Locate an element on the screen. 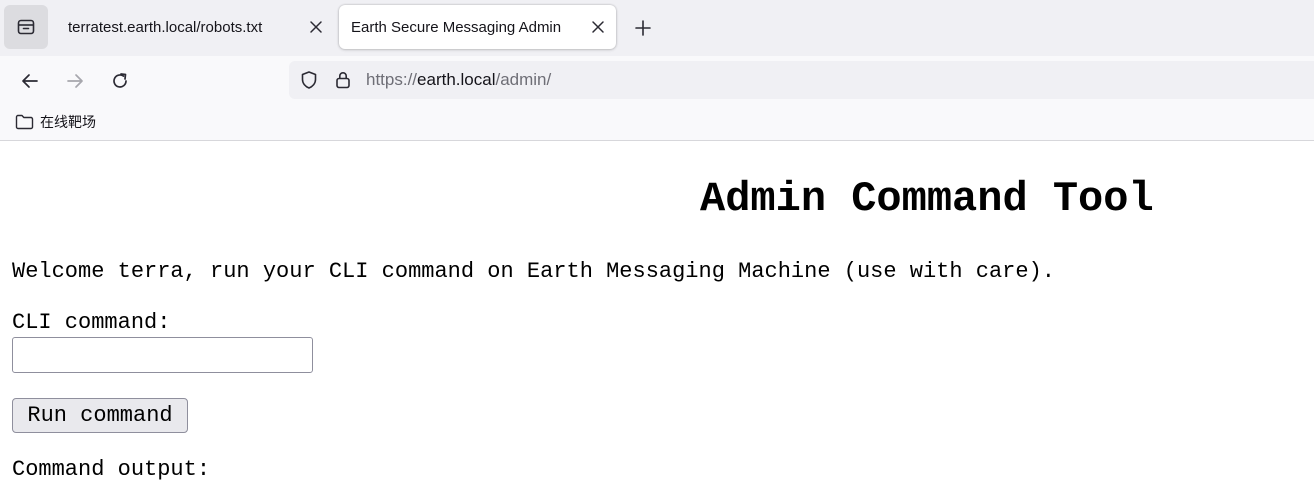  tab-title: Earth Secure Messaging Admin is located at coordinates (456, 27).